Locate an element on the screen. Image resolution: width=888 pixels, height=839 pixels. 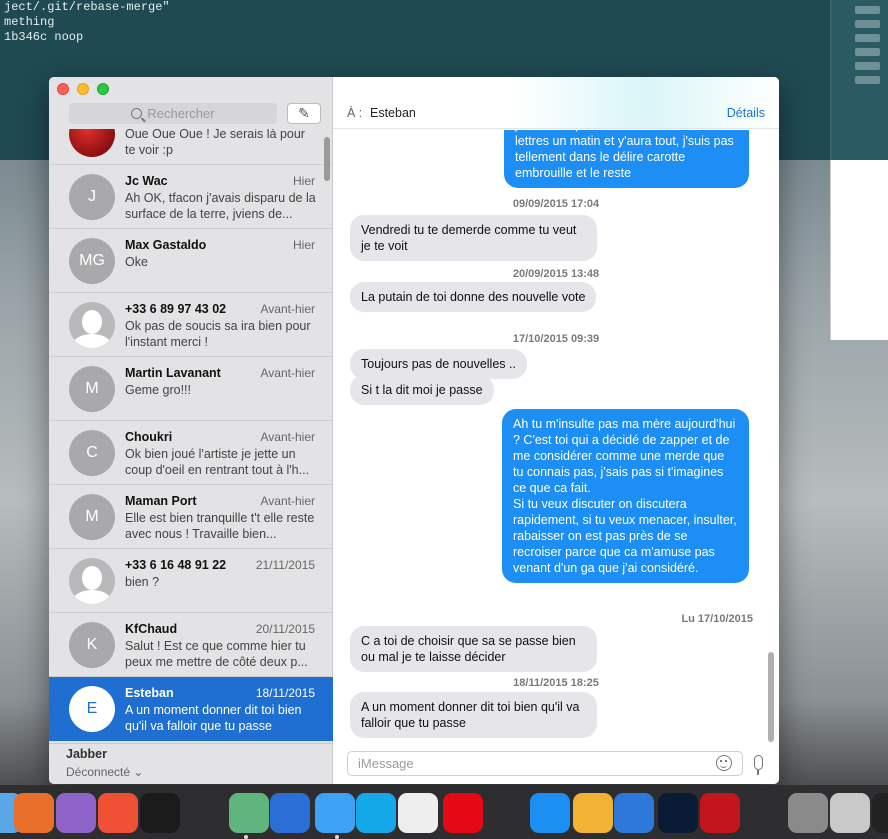
xcode-icon is located at coordinates (634, 813).